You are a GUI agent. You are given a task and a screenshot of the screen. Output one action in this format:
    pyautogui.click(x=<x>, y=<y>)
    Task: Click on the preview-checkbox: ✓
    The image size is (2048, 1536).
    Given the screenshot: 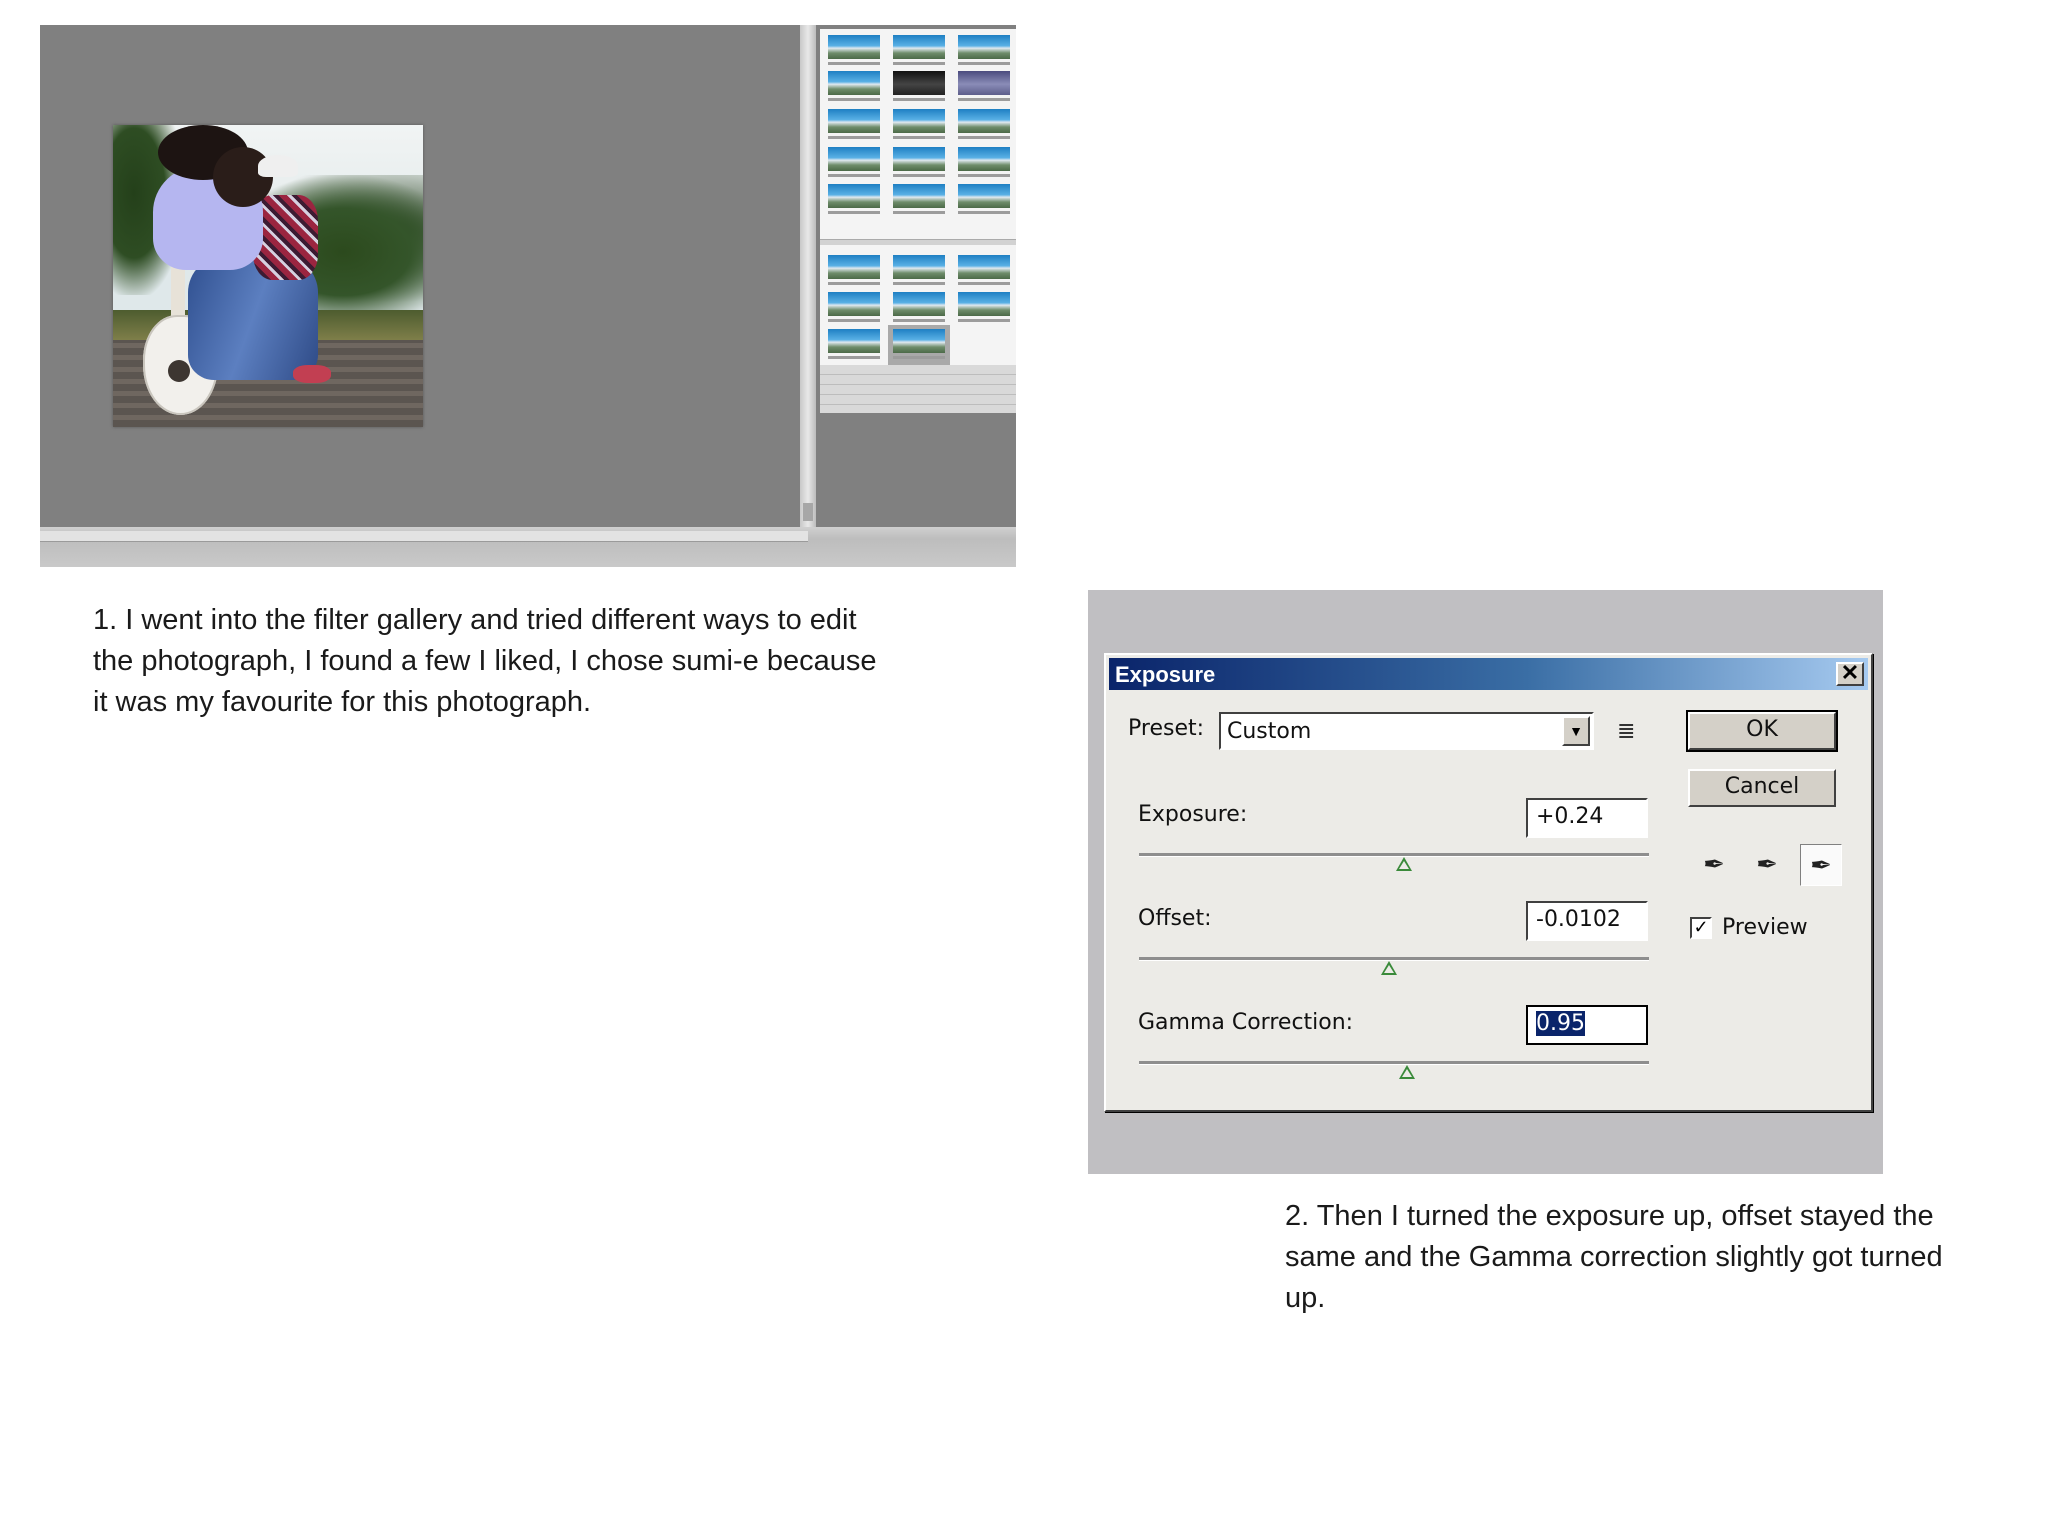 What is the action you would take?
    pyautogui.click(x=1701, y=928)
    